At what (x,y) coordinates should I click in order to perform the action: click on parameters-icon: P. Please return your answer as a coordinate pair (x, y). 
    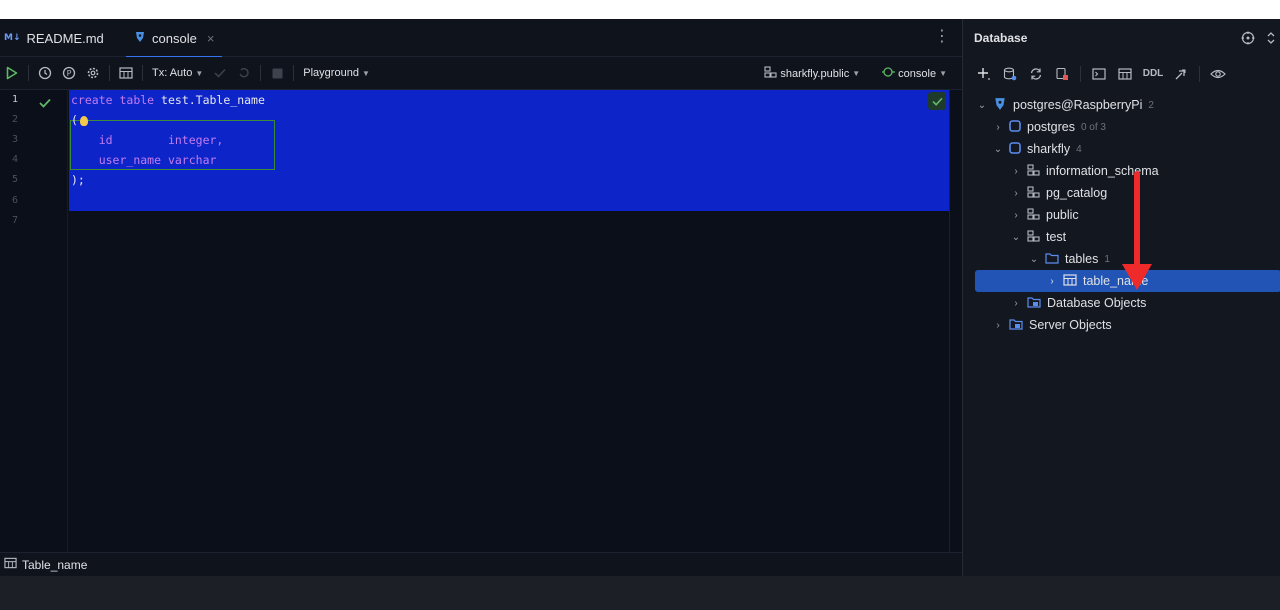
    Looking at the image, I should click on (69, 73).